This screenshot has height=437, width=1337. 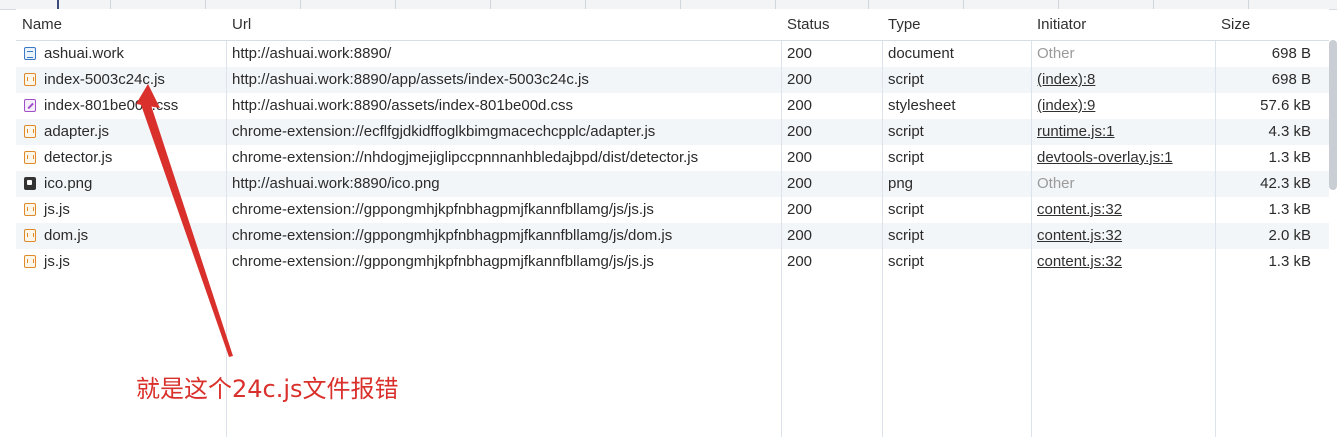 I want to click on cell-name-text: dom.js, so click(x=66, y=235).